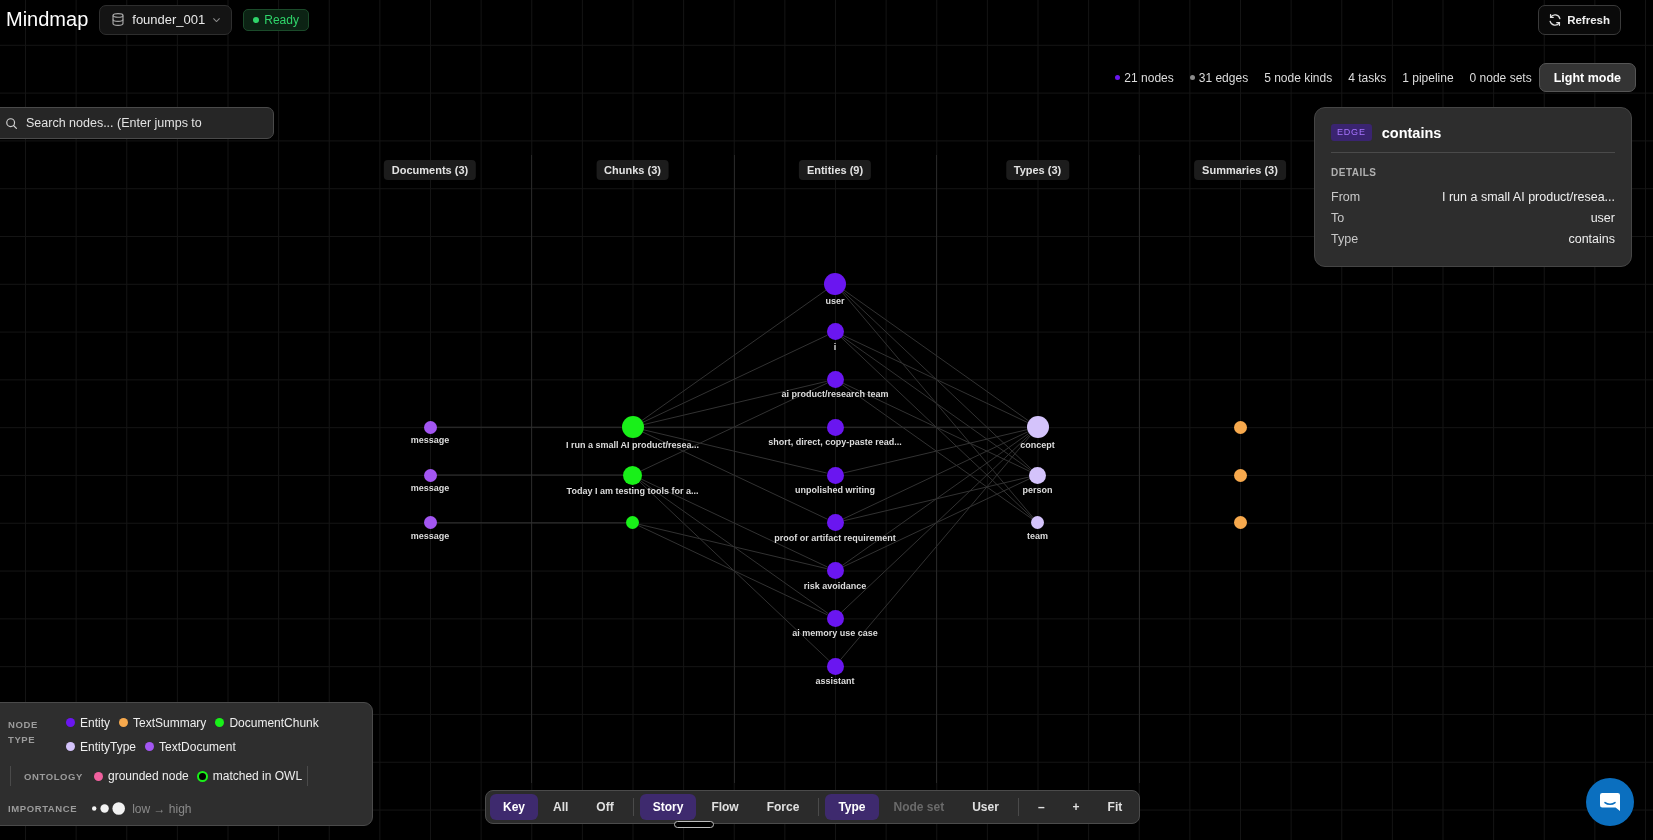  I want to click on refresh-button: Refresh, so click(1579, 19).